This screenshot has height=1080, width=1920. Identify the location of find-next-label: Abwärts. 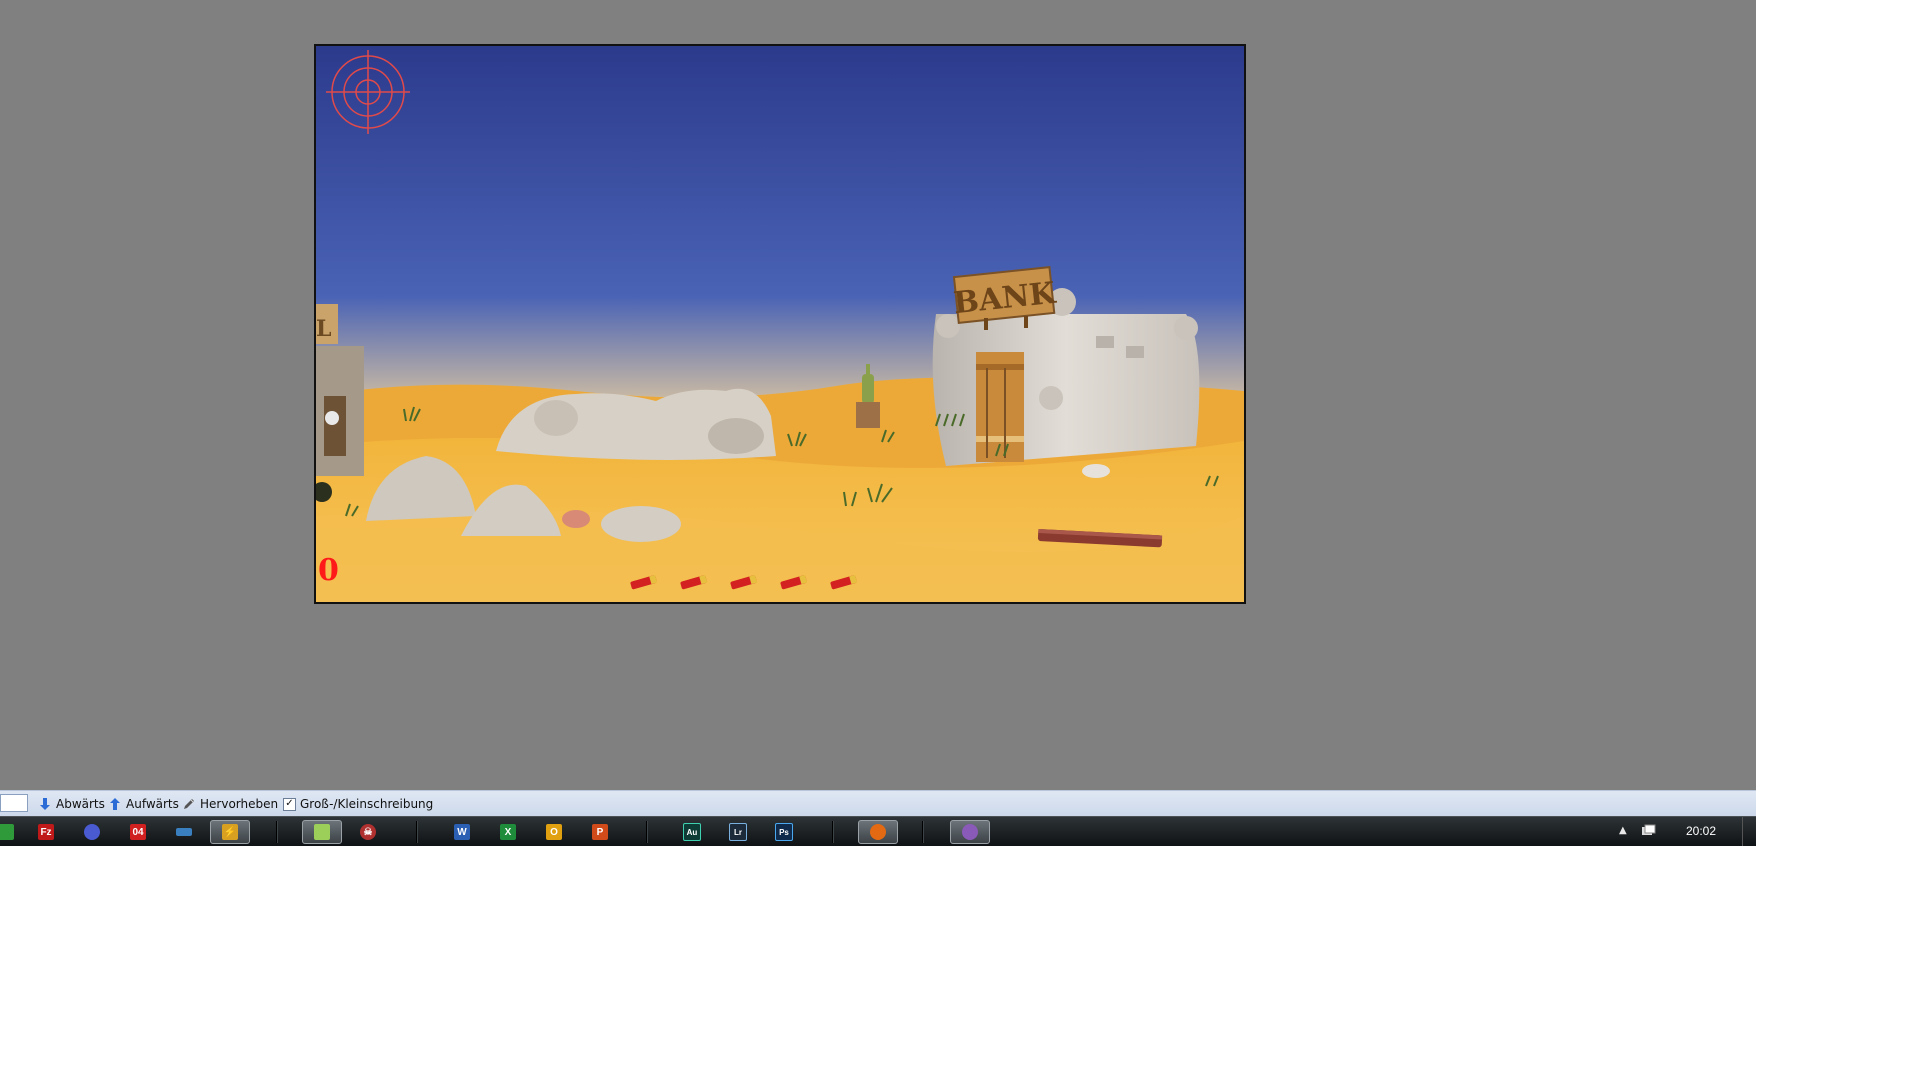
(80, 804).